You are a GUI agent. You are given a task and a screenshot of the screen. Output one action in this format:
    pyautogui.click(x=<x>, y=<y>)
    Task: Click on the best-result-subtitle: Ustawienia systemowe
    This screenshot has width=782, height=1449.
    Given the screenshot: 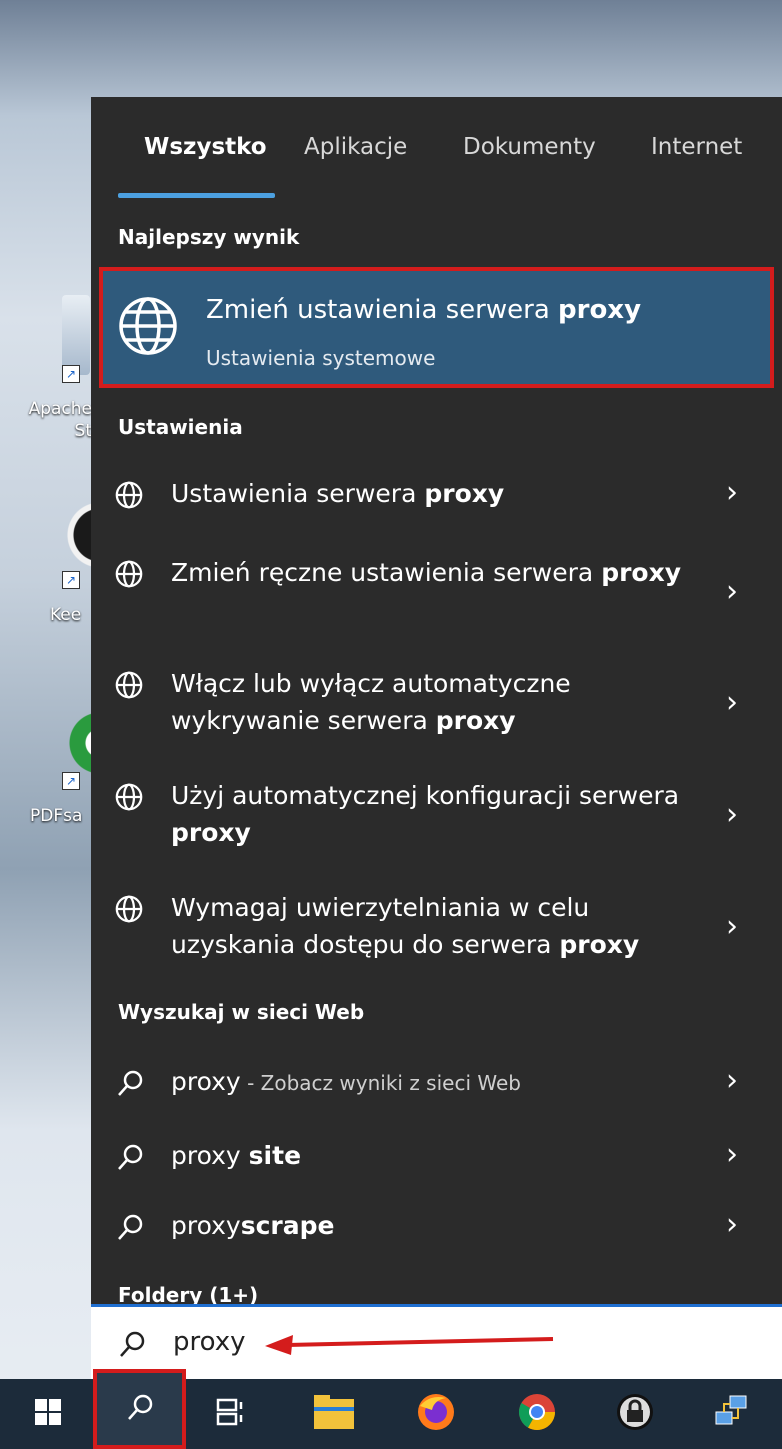 What is the action you would take?
    pyautogui.click(x=321, y=358)
    